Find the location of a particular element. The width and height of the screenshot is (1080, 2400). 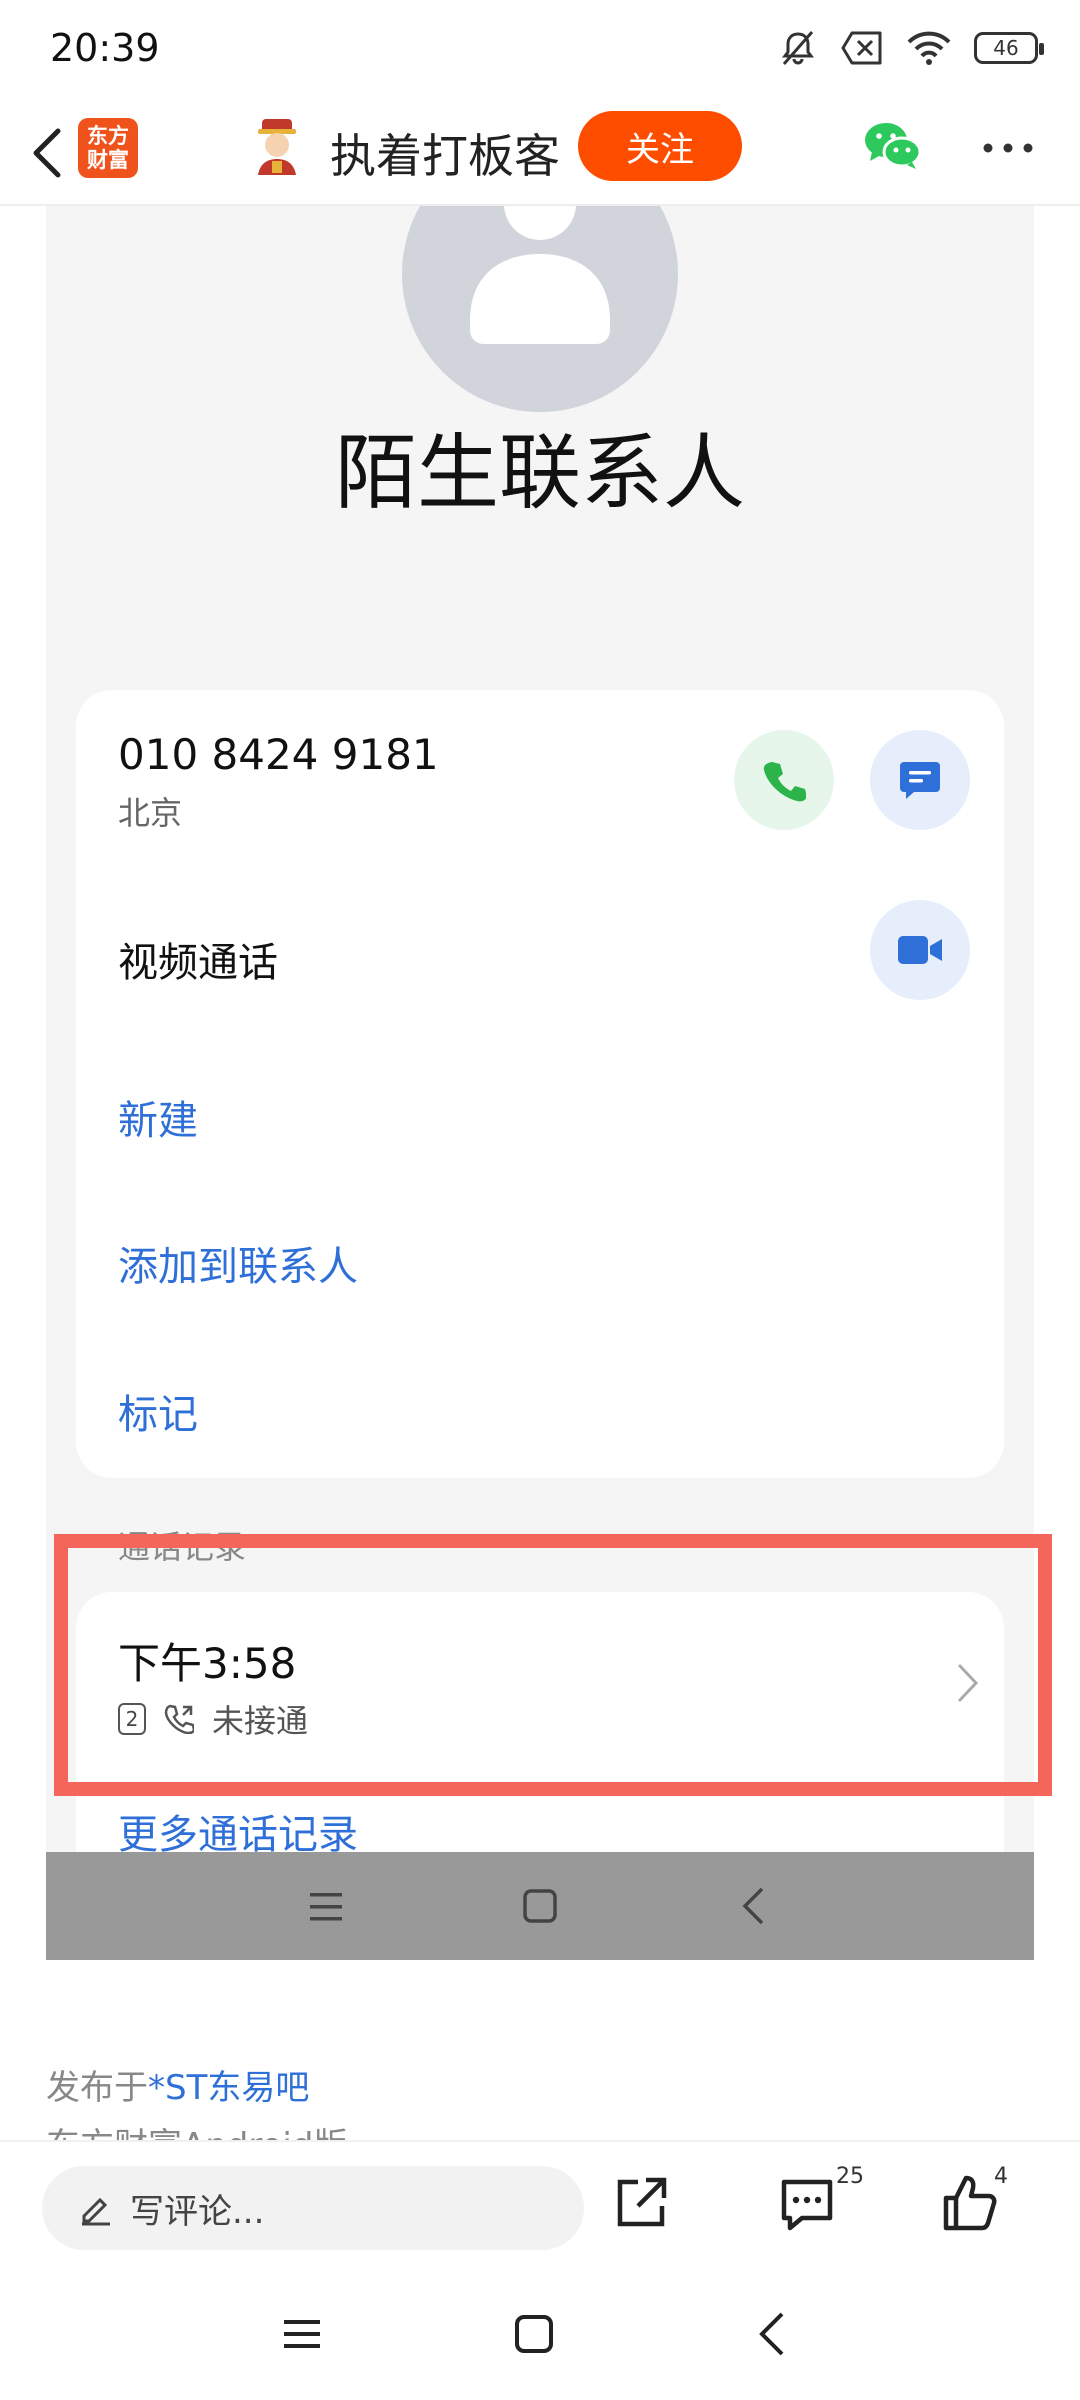

video-call-label: 视频通话 is located at coordinates (198, 959).